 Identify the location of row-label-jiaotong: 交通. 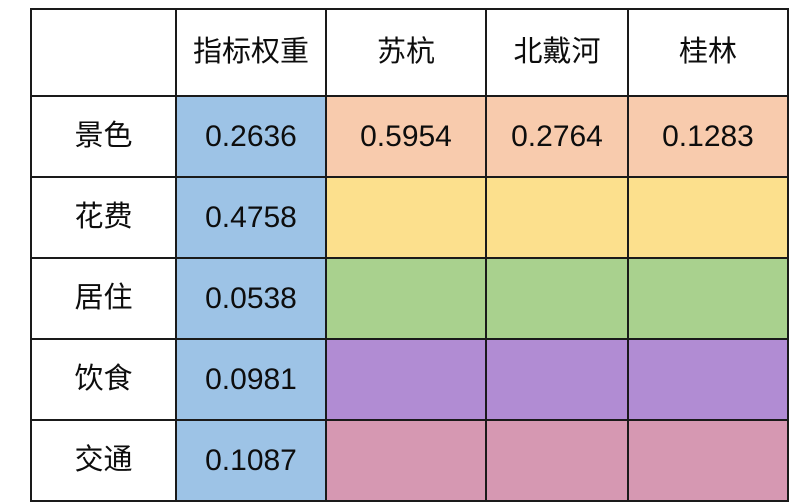
(103, 460).